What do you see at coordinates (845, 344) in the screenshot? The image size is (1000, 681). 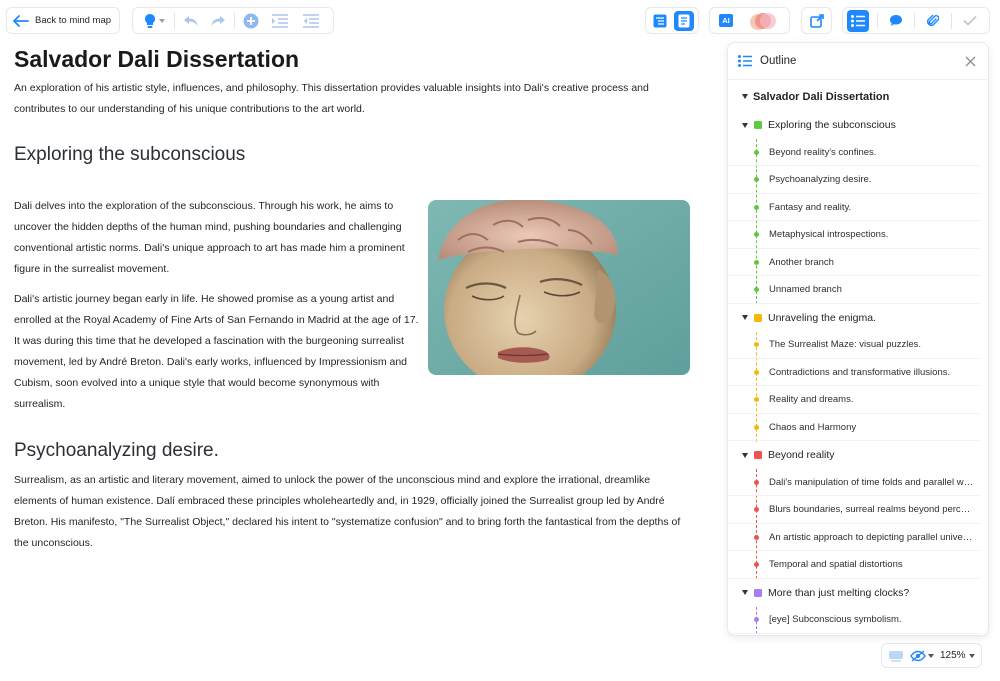 I see `outline-child-label: The Surrealist Maze: visual puzzles.` at bounding box center [845, 344].